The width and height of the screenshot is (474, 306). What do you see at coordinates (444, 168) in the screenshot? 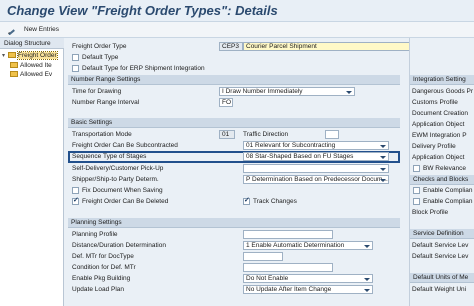
I see `bw-relevance-label: BW Relevance` at bounding box center [444, 168].